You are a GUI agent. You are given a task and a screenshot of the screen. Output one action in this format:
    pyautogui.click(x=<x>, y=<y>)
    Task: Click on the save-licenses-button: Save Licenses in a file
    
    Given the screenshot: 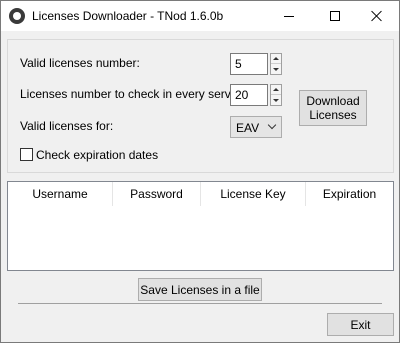 What is the action you would take?
    pyautogui.click(x=200, y=289)
    